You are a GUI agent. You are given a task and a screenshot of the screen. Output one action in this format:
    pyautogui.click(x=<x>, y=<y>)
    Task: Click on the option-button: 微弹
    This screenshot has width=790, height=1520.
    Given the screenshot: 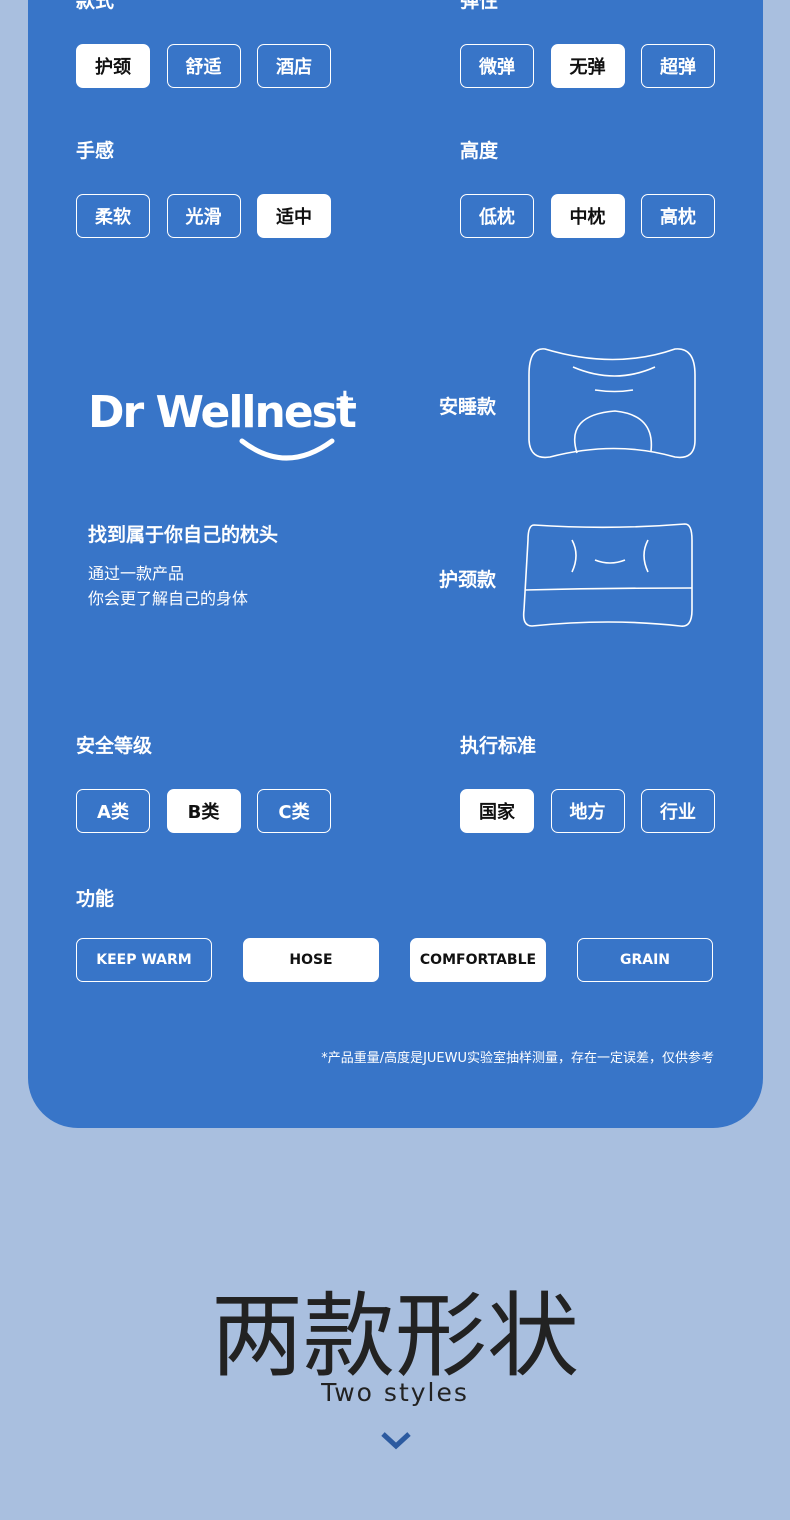 What is the action you would take?
    pyautogui.click(x=497, y=66)
    